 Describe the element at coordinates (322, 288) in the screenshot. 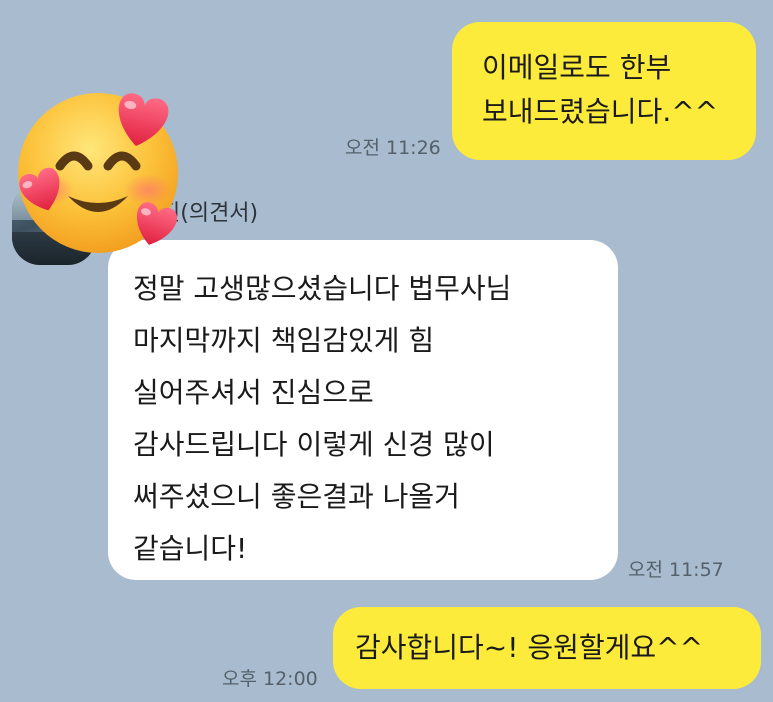

I see `message-line: 정말 고생많으셨습니다 법무사님` at that location.